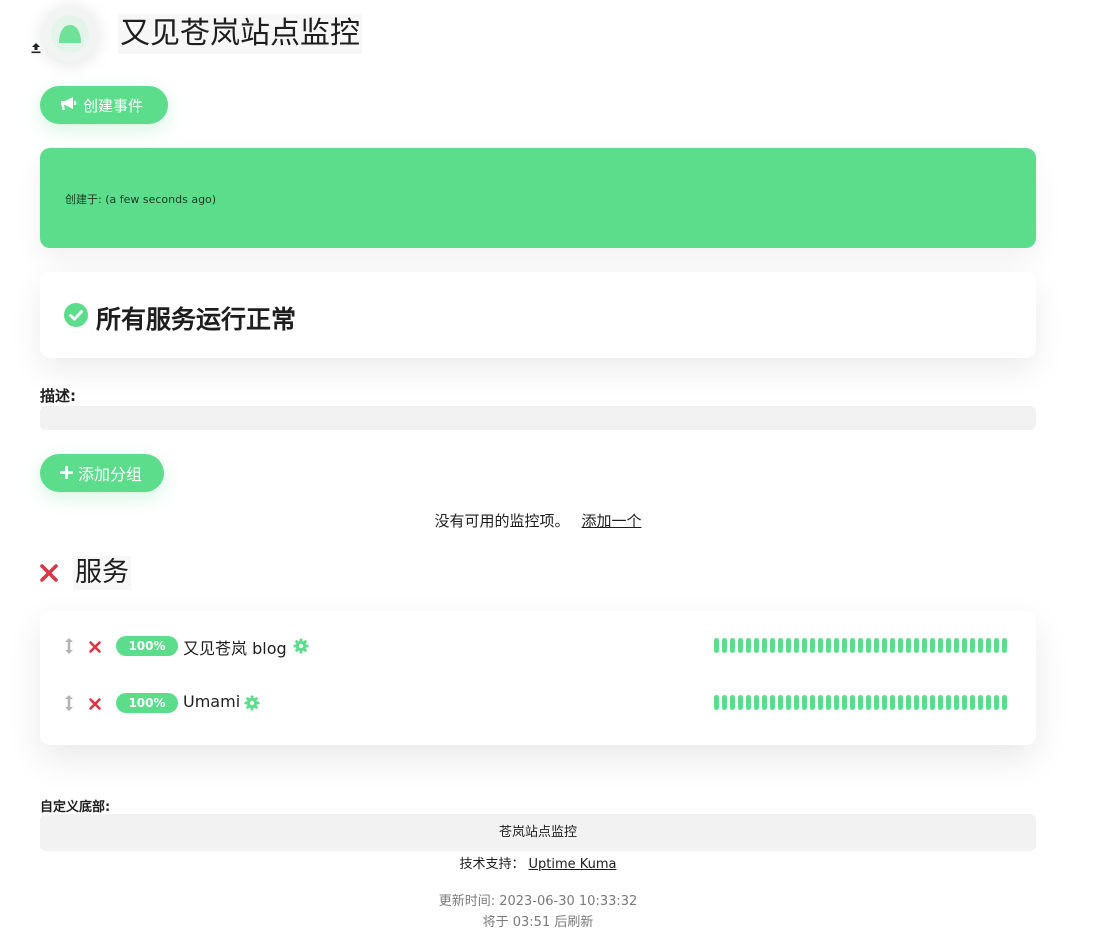 This screenshot has width=1097, height=949. Describe the element at coordinates (538, 520) in the screenshot. I see `no-monitor-message: 没有可用的监控项。 添加一个` at that location.